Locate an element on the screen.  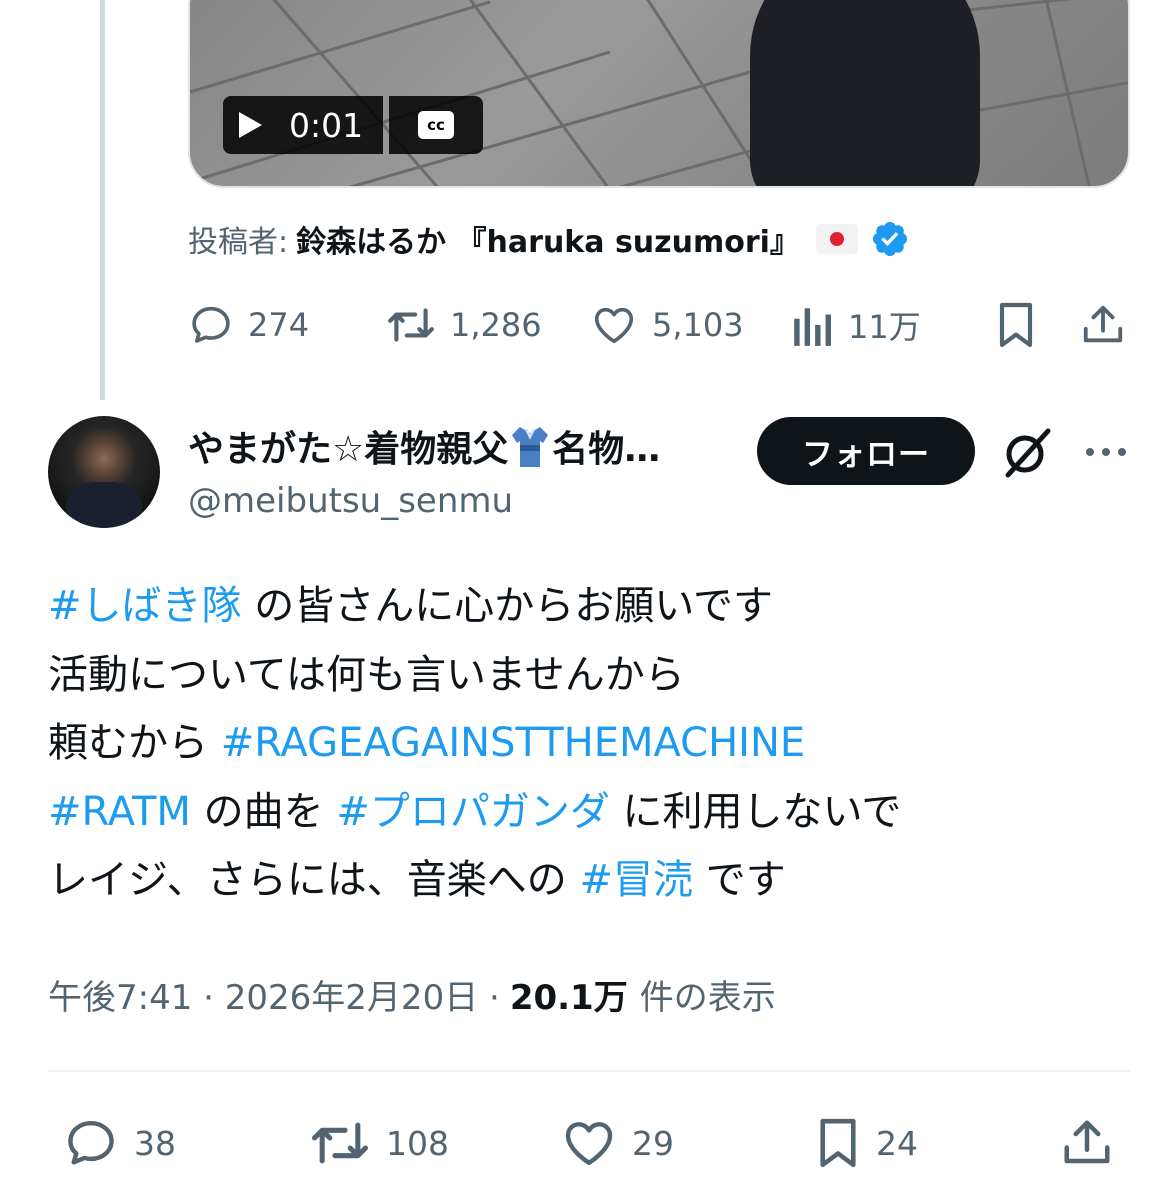
more-icon is located at coordinates (1106, 452).